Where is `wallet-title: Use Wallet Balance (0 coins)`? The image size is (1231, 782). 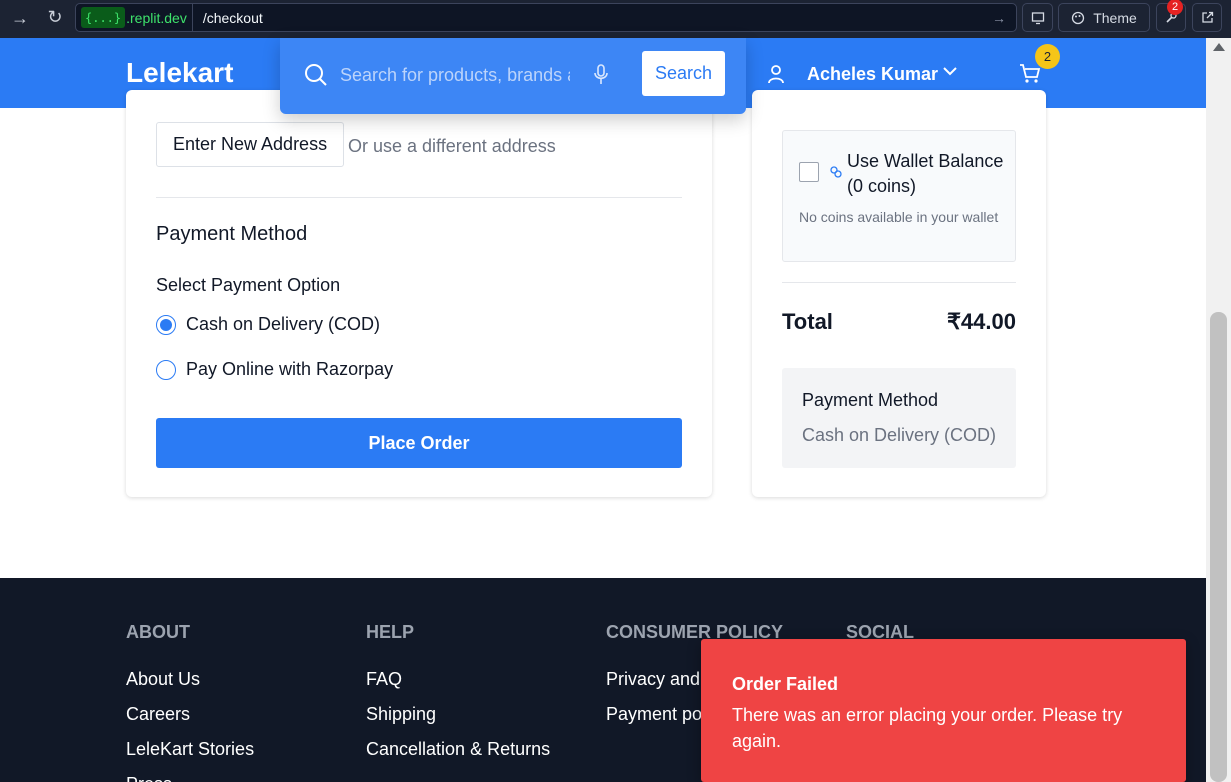 wallet-title: Use Wallet Balance (0 coins) is located at coordinates (925, 173).